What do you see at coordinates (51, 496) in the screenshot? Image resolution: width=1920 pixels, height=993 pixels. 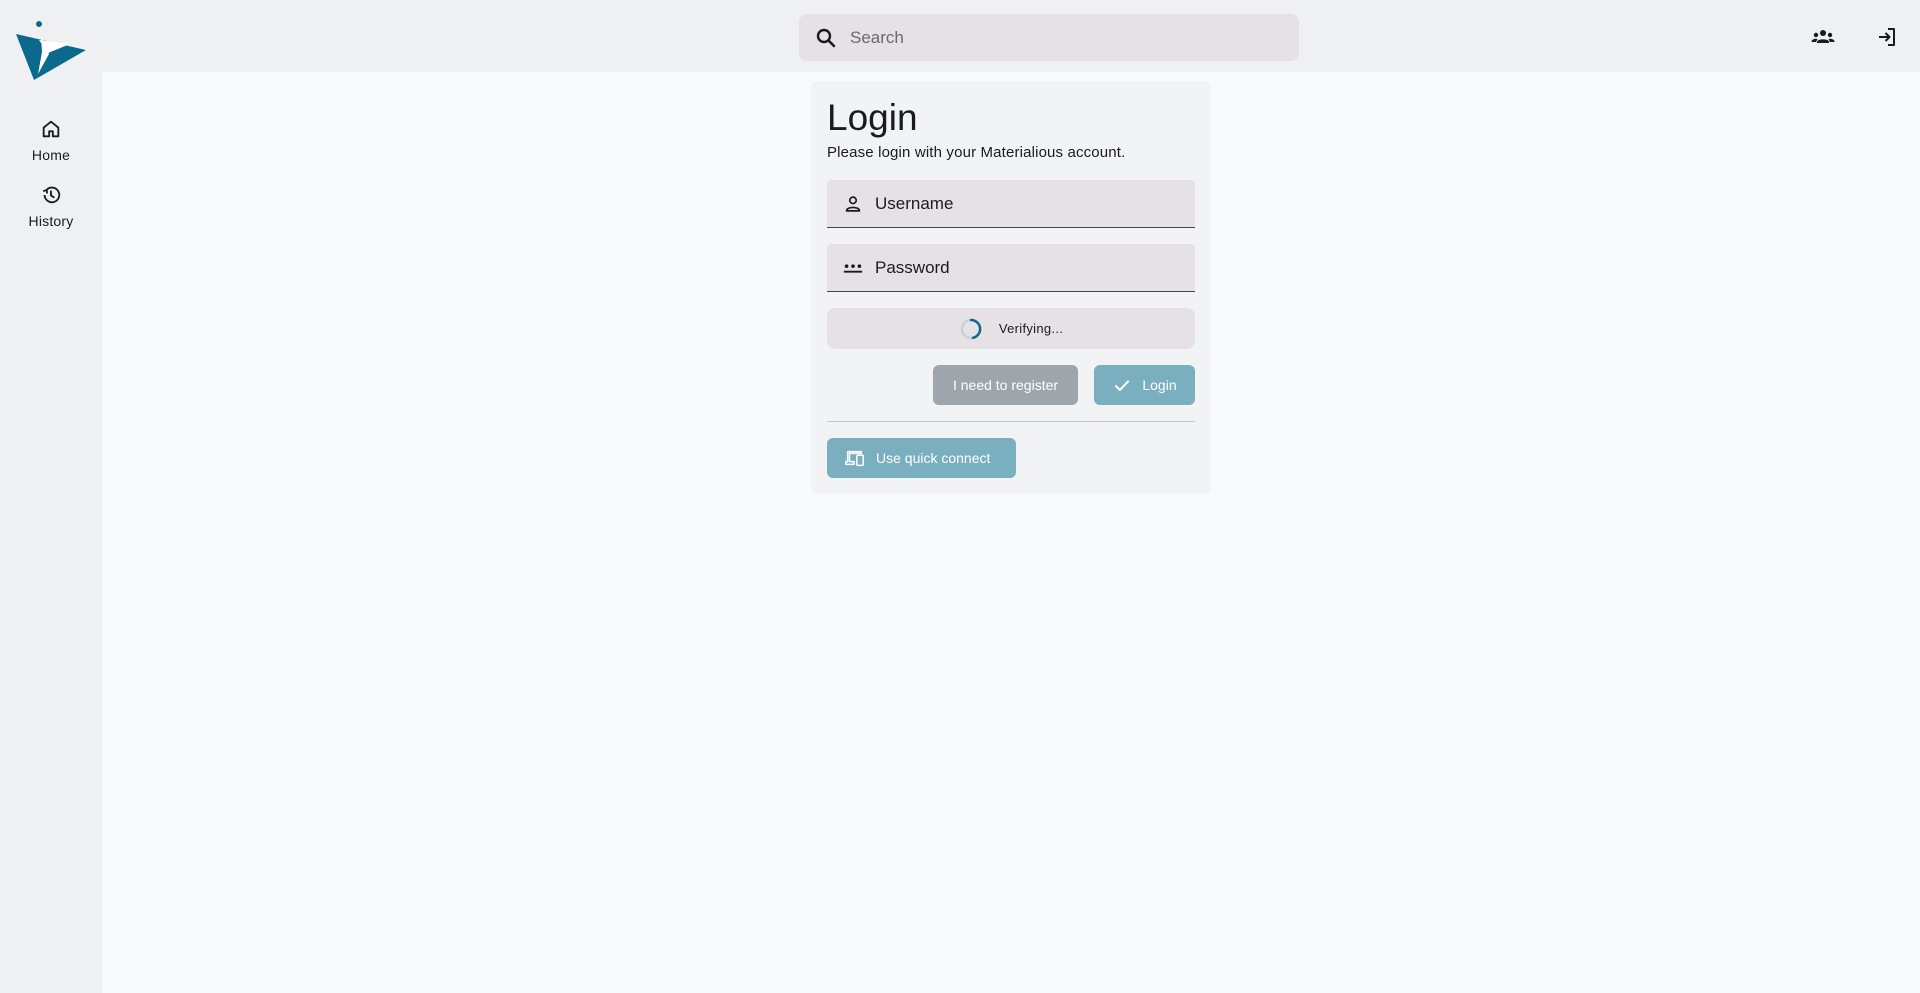 I see `sidebar: Home History` at bounding box center [51, 496].